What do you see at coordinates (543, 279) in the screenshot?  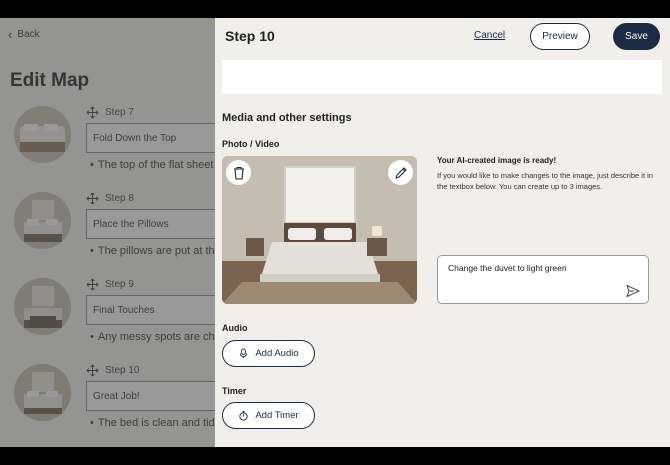 I see `image-prompt-input: Change the duvet to light green` at bounding box center [543, 279].